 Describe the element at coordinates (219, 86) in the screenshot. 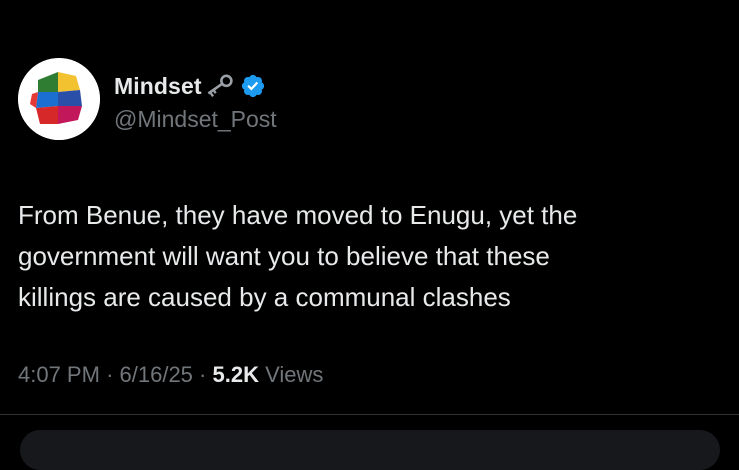

I see `key-icon` at that location.